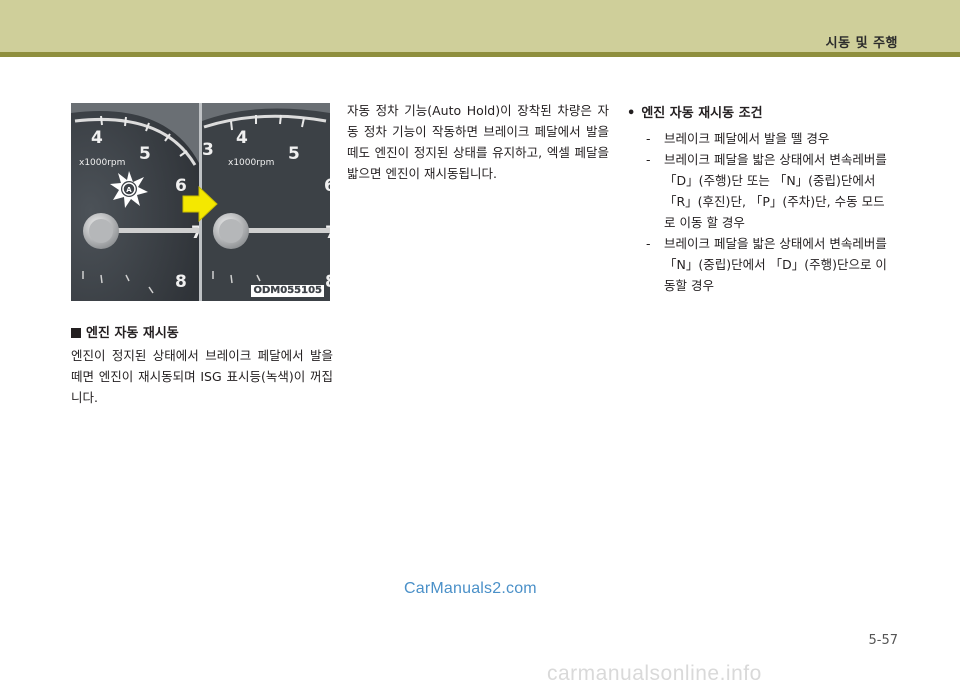 This screenshot has height=686, width=960. What do you see at coordinates (242, 138) in the screenshot?
I see `right-digit-4: 4` at bounding box center [242, 138].